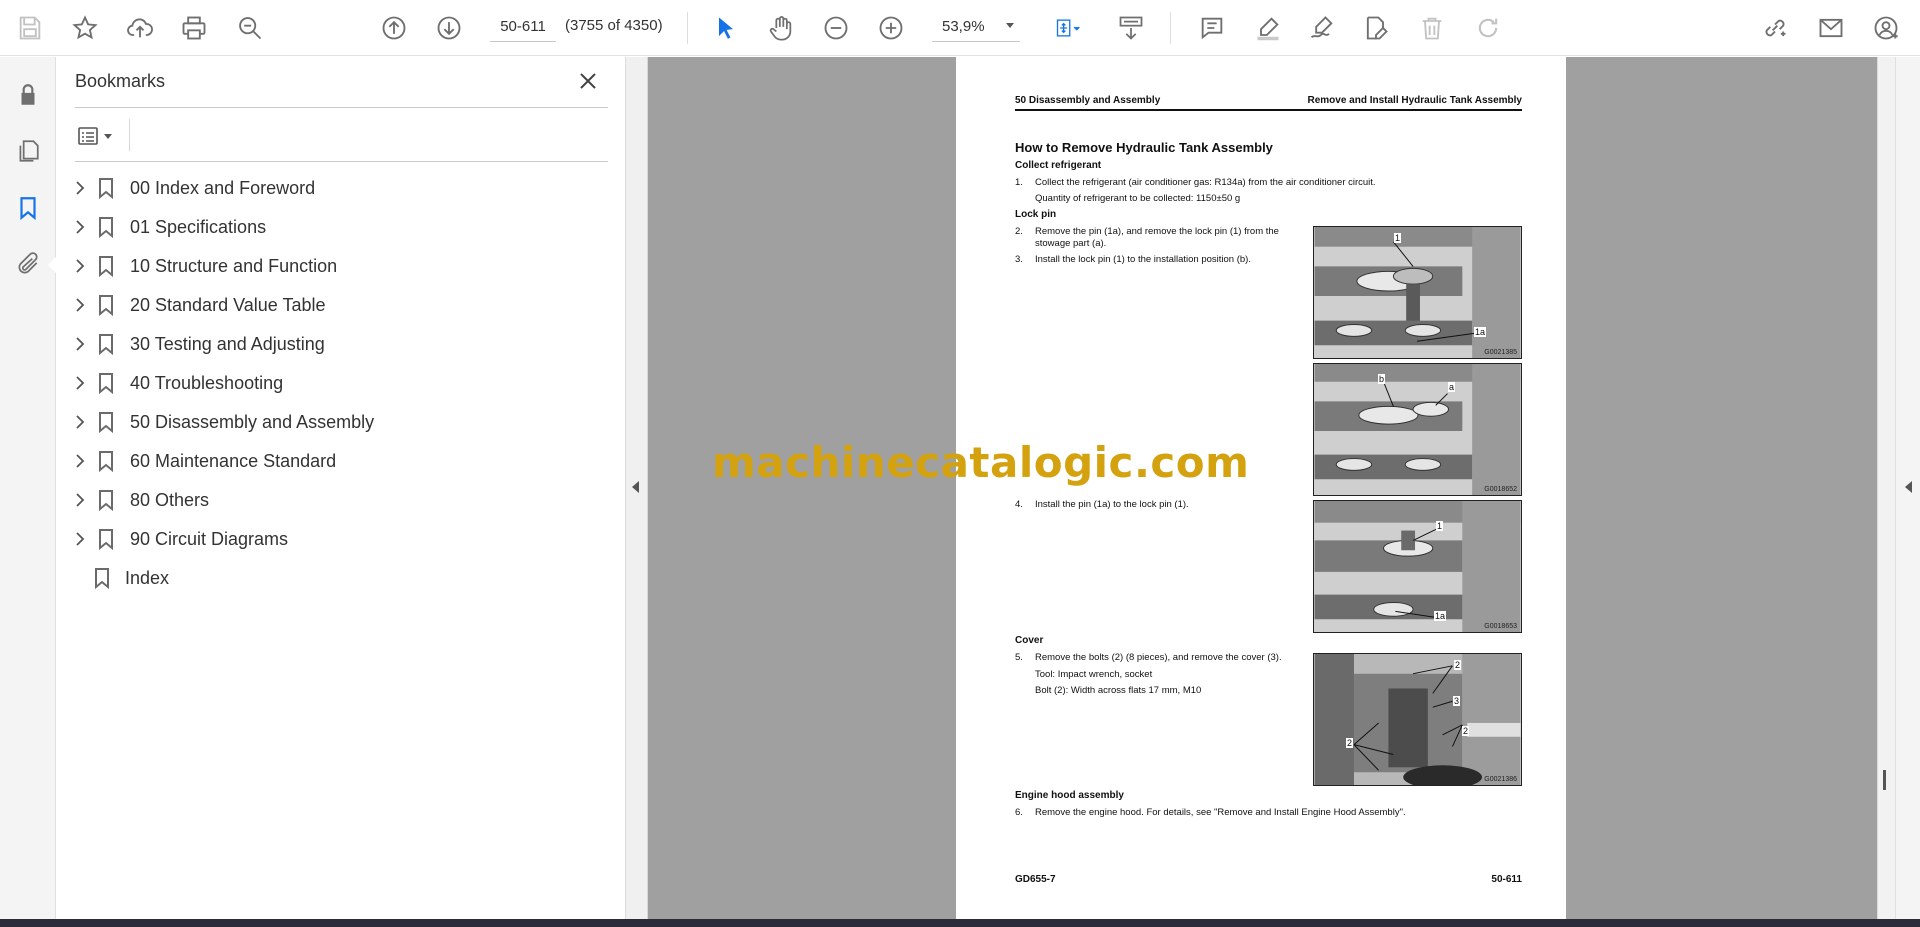  What do you see at coordinates (781, 28) in the screenshot?
I see `hand-tool-icon` at bounding box center [781, 28].